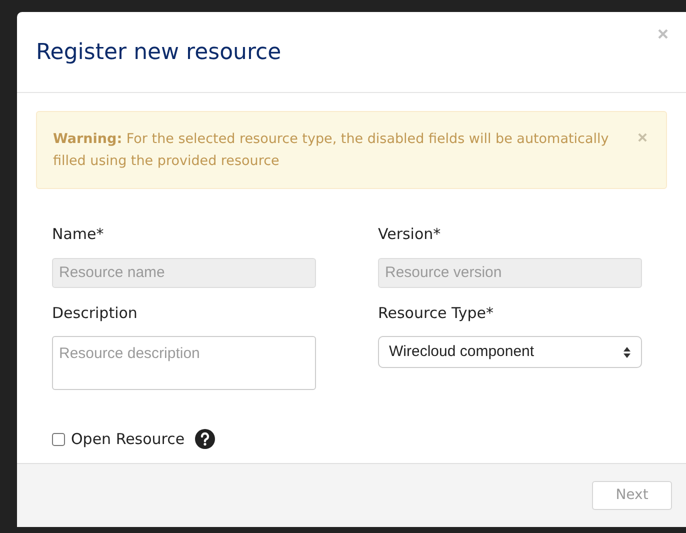 The width and height of the screenshot is (686, 533). I want to click on select-arrows-icon, so click(627, 352).